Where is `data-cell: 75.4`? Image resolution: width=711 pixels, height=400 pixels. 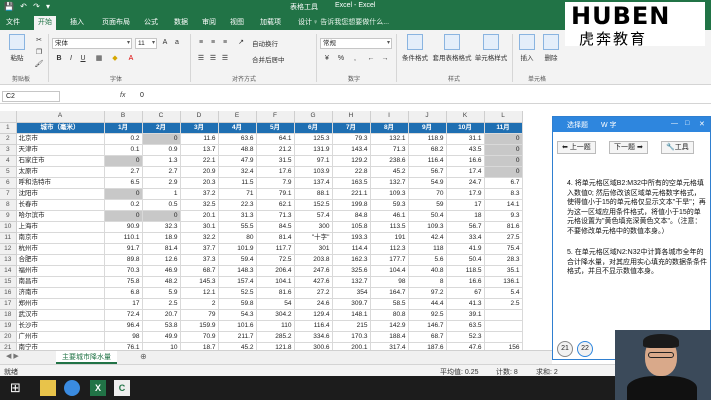 data-cell: 75.4 is located at coordinates (503, 249).